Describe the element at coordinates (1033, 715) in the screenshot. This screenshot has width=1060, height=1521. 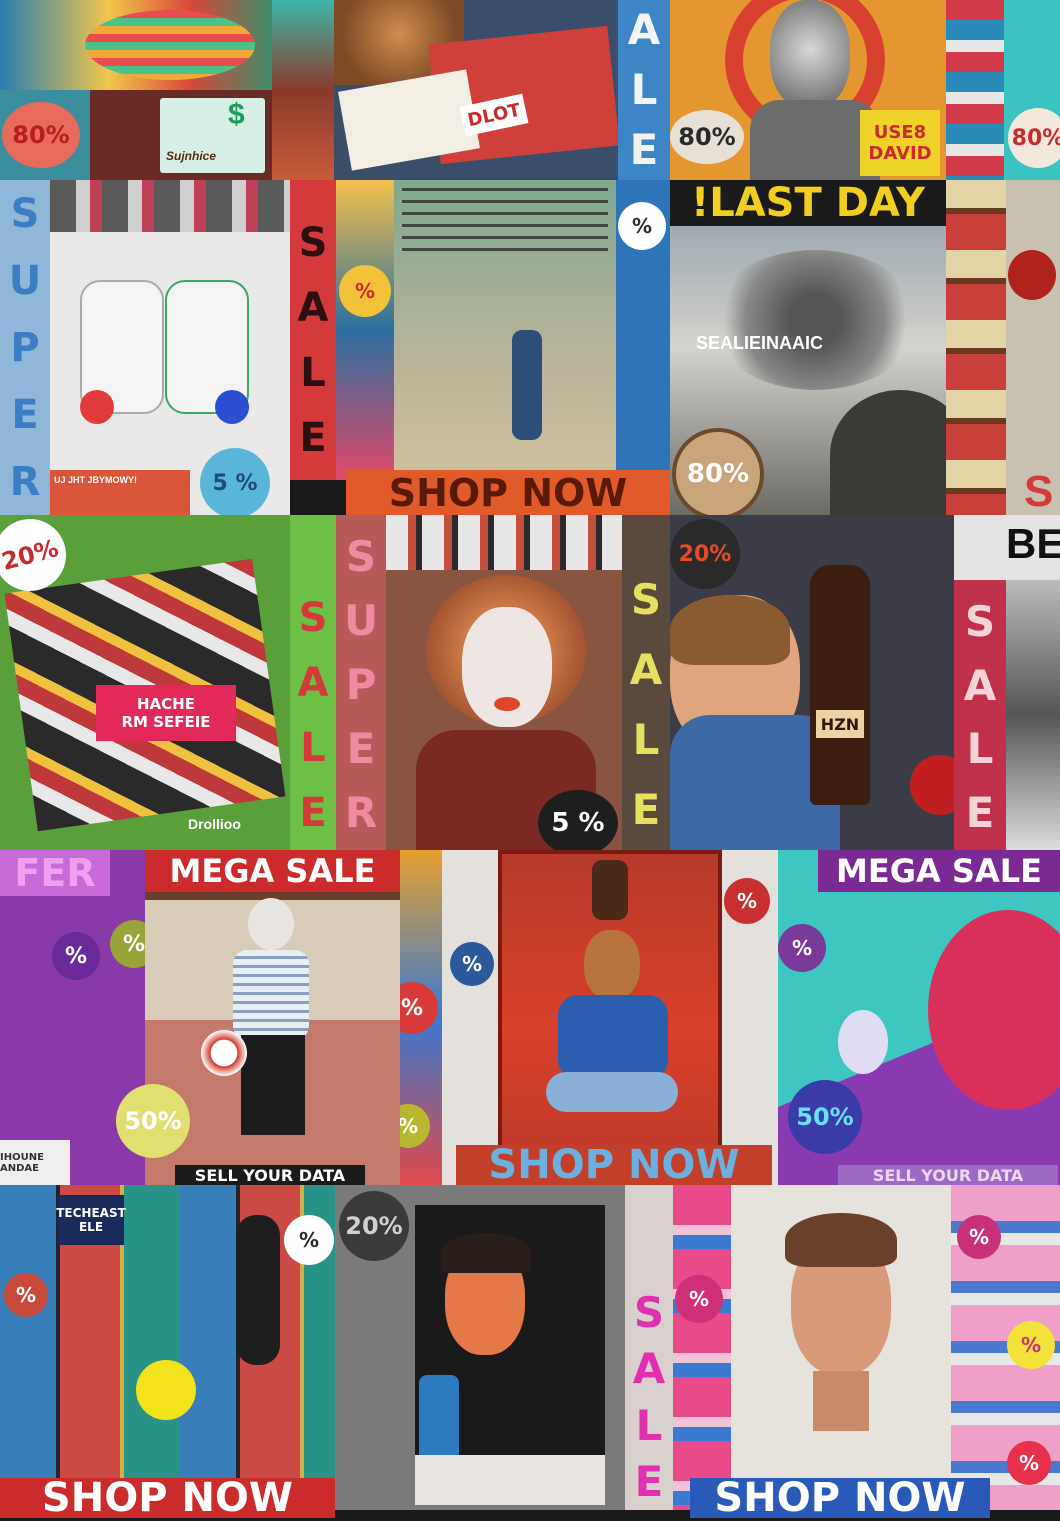
I see `row3-tile-gray` at that location.